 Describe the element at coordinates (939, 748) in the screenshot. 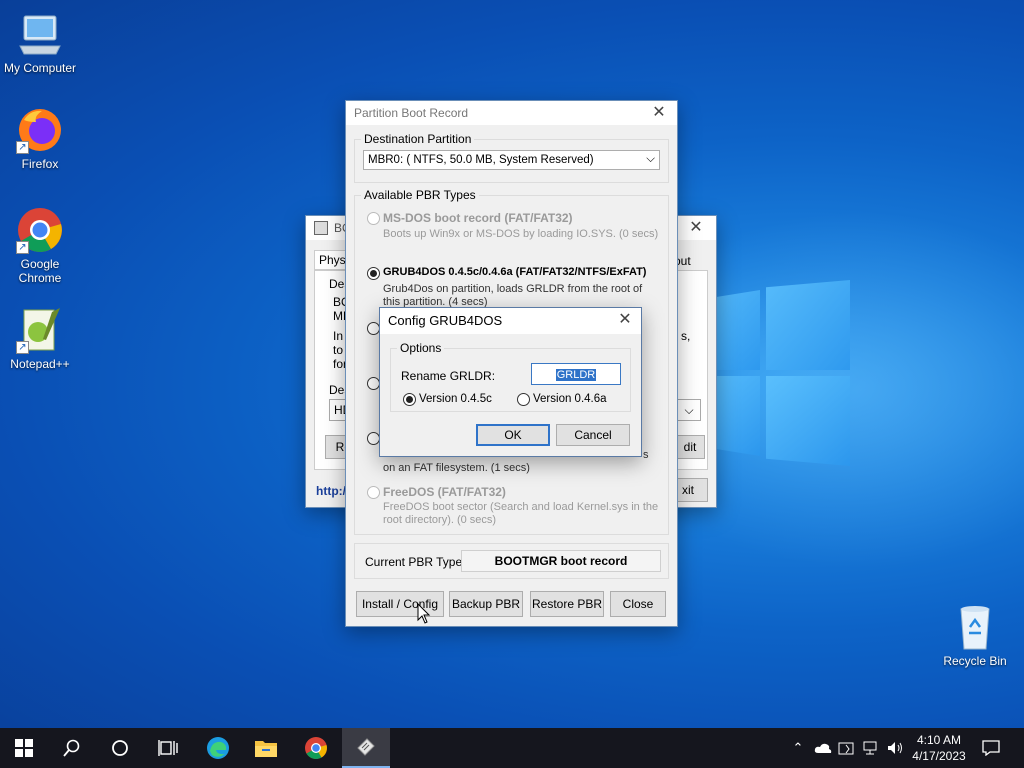

I see `clock: 4:10 AM 4/17/2023` at that location.